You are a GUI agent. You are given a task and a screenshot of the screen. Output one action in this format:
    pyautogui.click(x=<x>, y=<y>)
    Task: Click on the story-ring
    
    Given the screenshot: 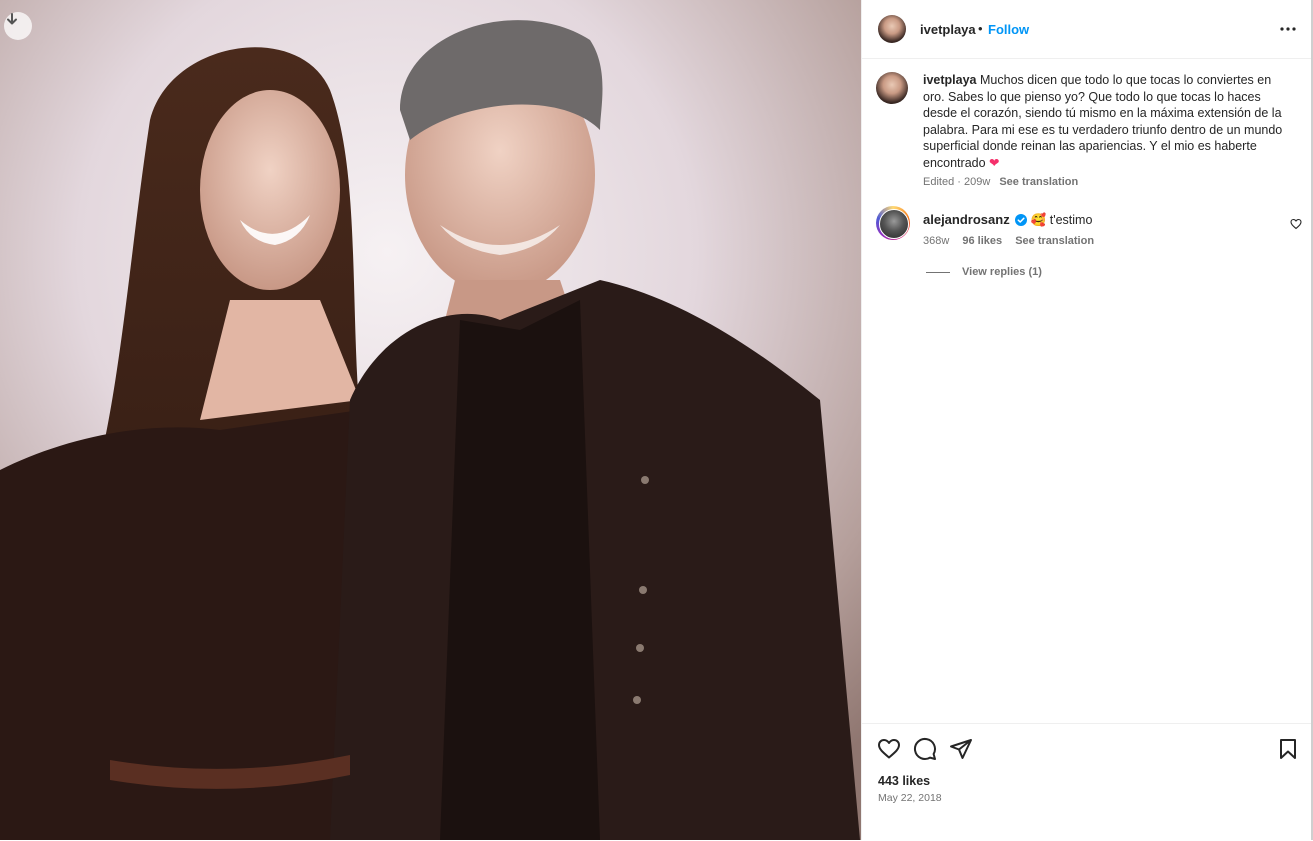 What is the action you would take?
    pyautogui.click(x=893, y=223)
    